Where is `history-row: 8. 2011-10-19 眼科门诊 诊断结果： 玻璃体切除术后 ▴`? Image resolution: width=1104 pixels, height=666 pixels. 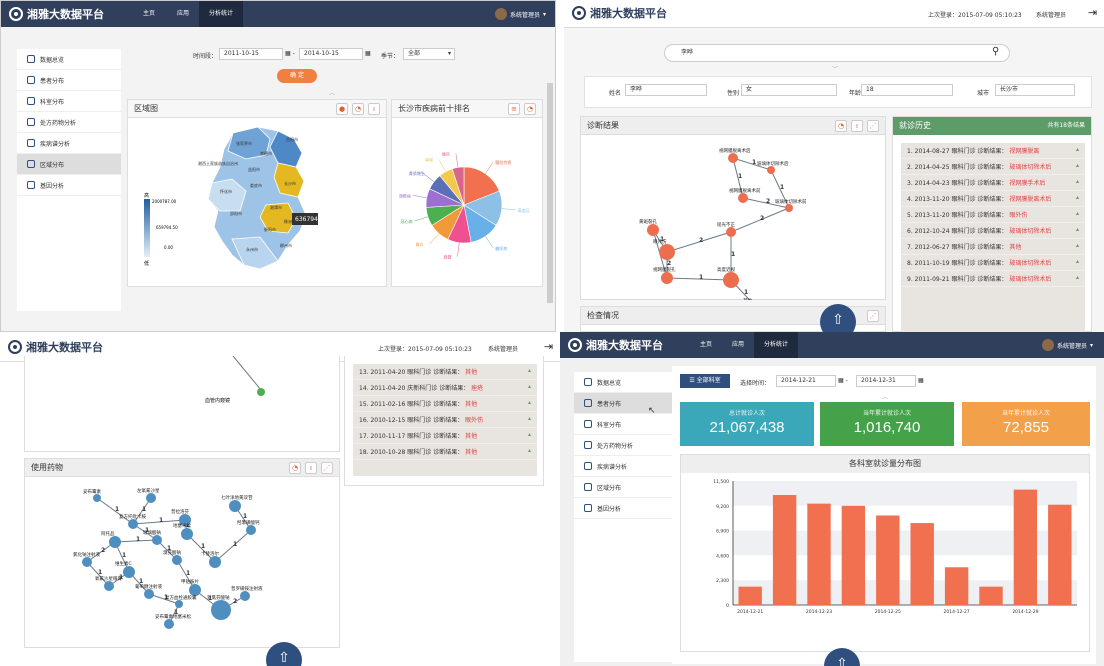
history-row: 8. 2011-10-19 眼科门诊 诊断结果： 玻璃体切除术后 ▴ is located at coordinates (993, 263).